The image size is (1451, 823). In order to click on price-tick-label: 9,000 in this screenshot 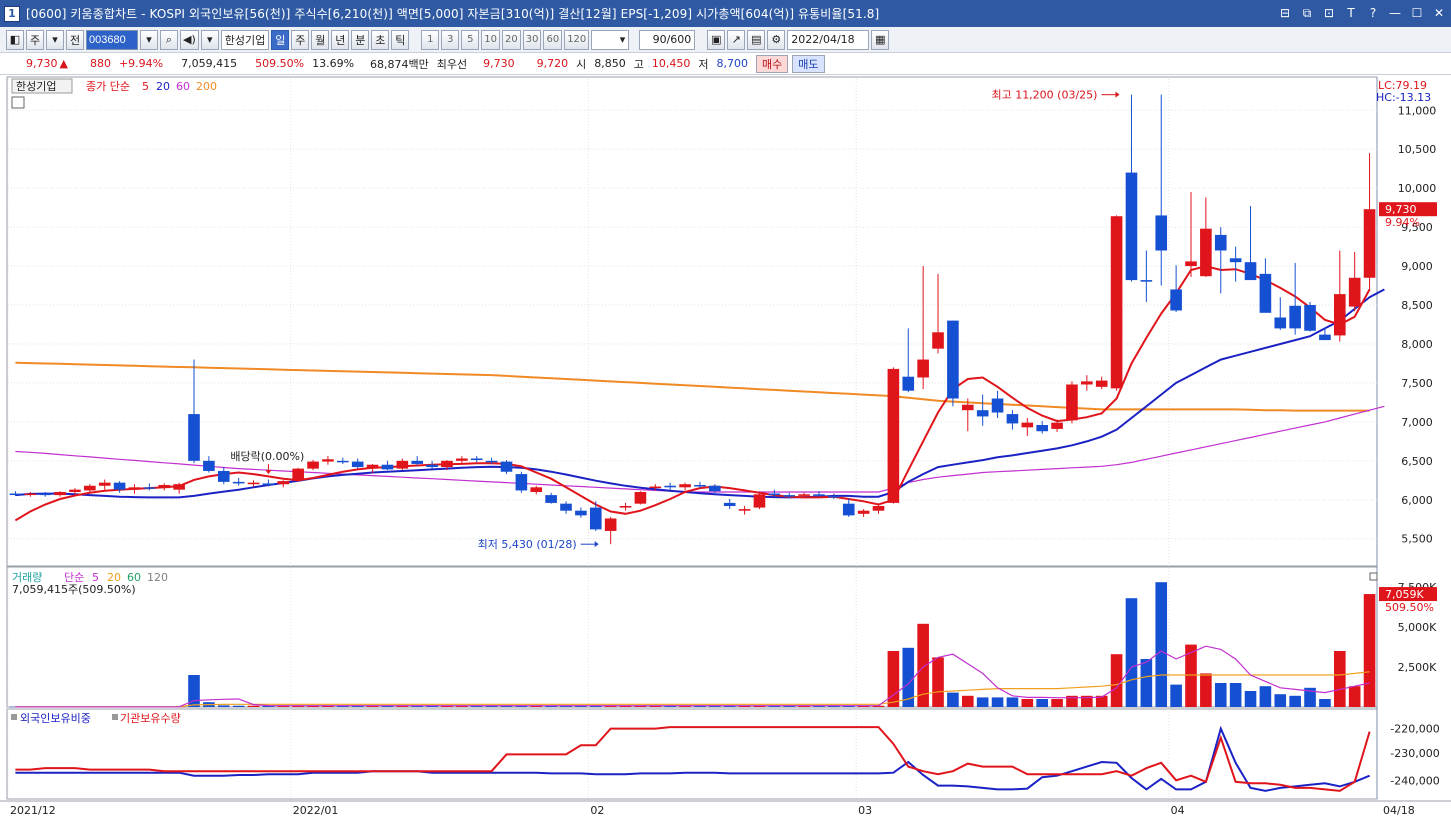, I will do `click(1417, 266)`.